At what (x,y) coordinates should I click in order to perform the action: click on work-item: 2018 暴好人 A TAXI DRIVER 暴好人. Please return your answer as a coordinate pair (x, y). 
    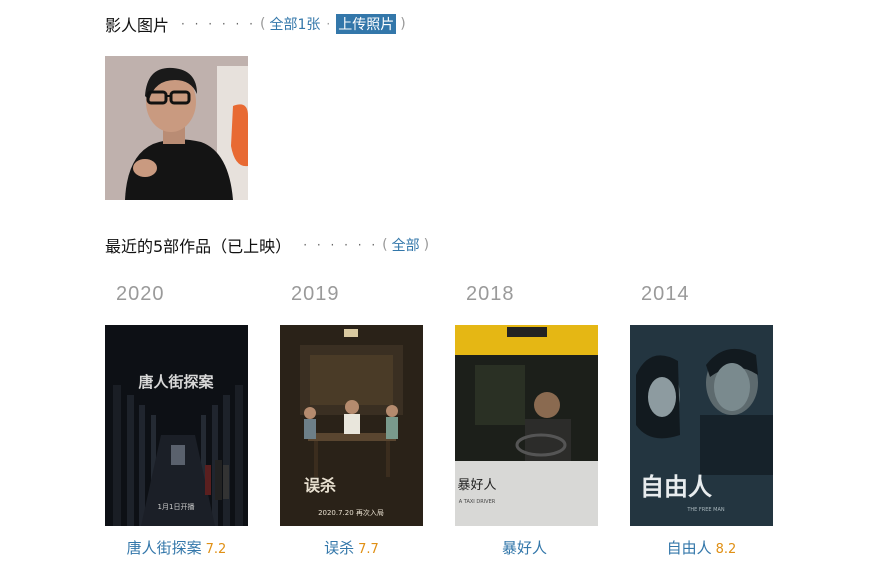
    Looking at the image, I should click on (526, 420).